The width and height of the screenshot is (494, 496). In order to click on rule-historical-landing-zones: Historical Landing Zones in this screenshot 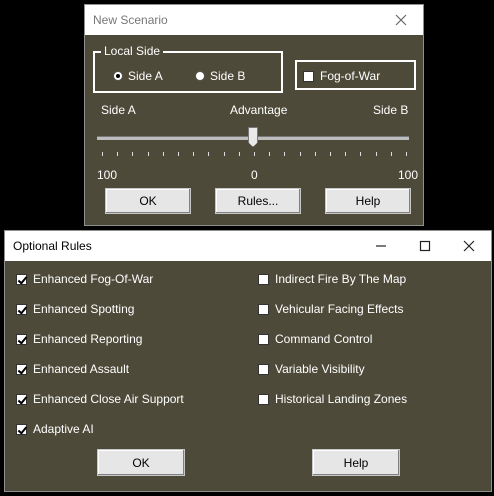, I will do `click(332, 399)`.